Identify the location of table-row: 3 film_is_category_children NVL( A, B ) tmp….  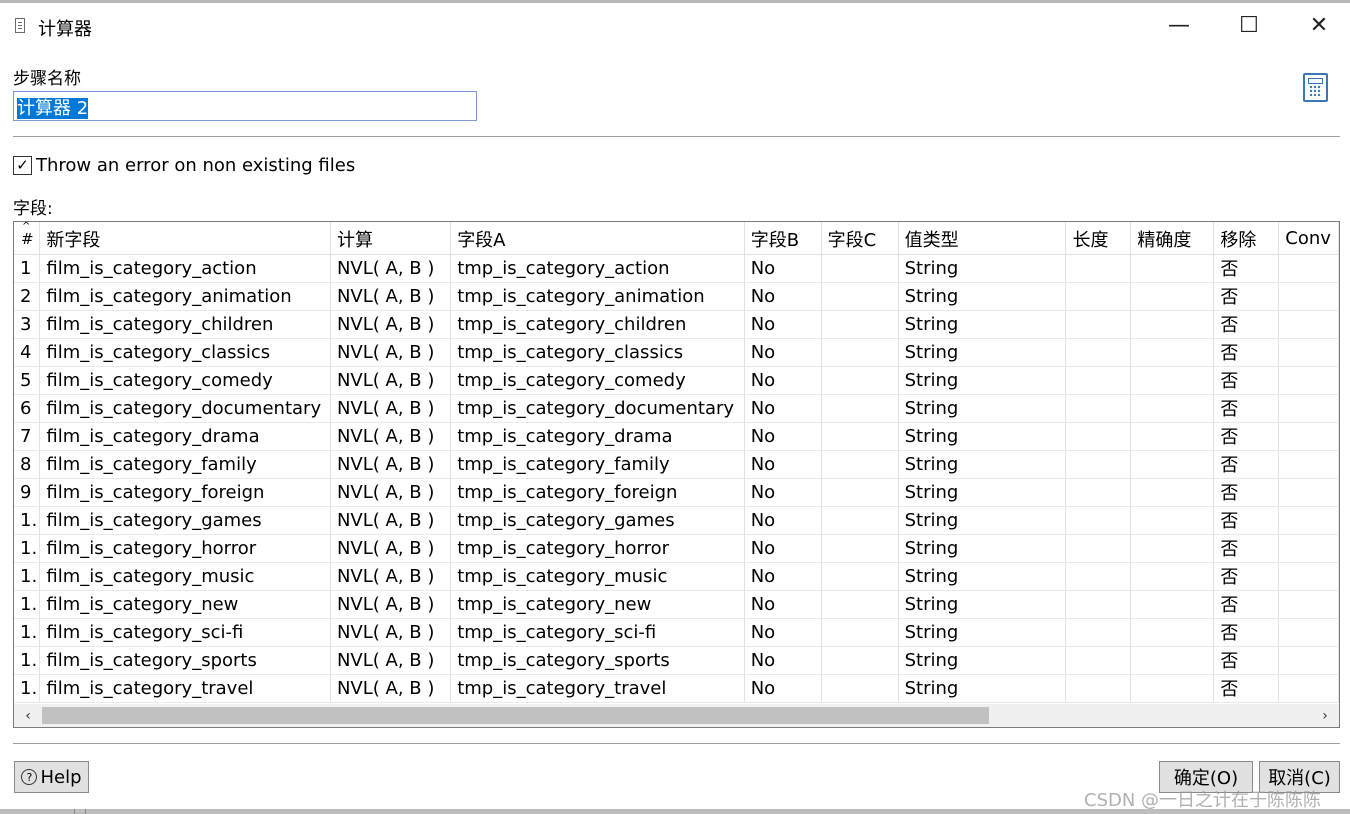
(676, 324).